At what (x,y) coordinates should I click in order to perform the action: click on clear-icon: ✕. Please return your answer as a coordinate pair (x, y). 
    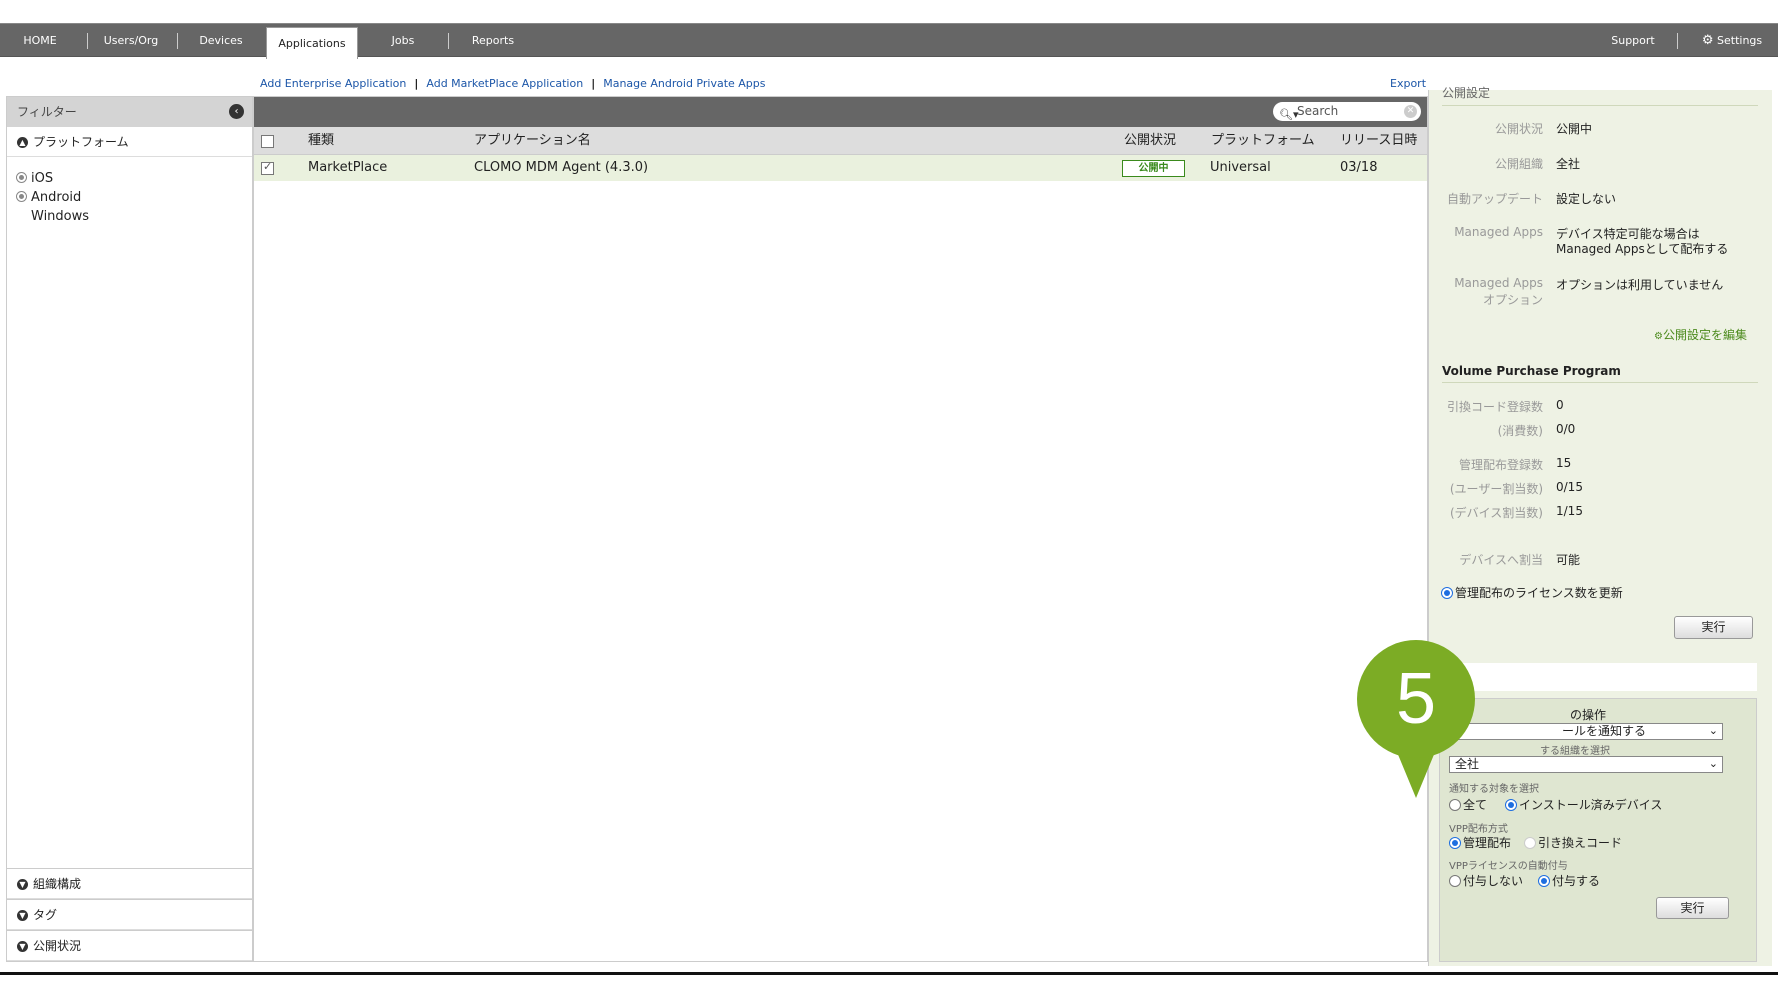
    Looking at the image, I should click on (1410, 111).